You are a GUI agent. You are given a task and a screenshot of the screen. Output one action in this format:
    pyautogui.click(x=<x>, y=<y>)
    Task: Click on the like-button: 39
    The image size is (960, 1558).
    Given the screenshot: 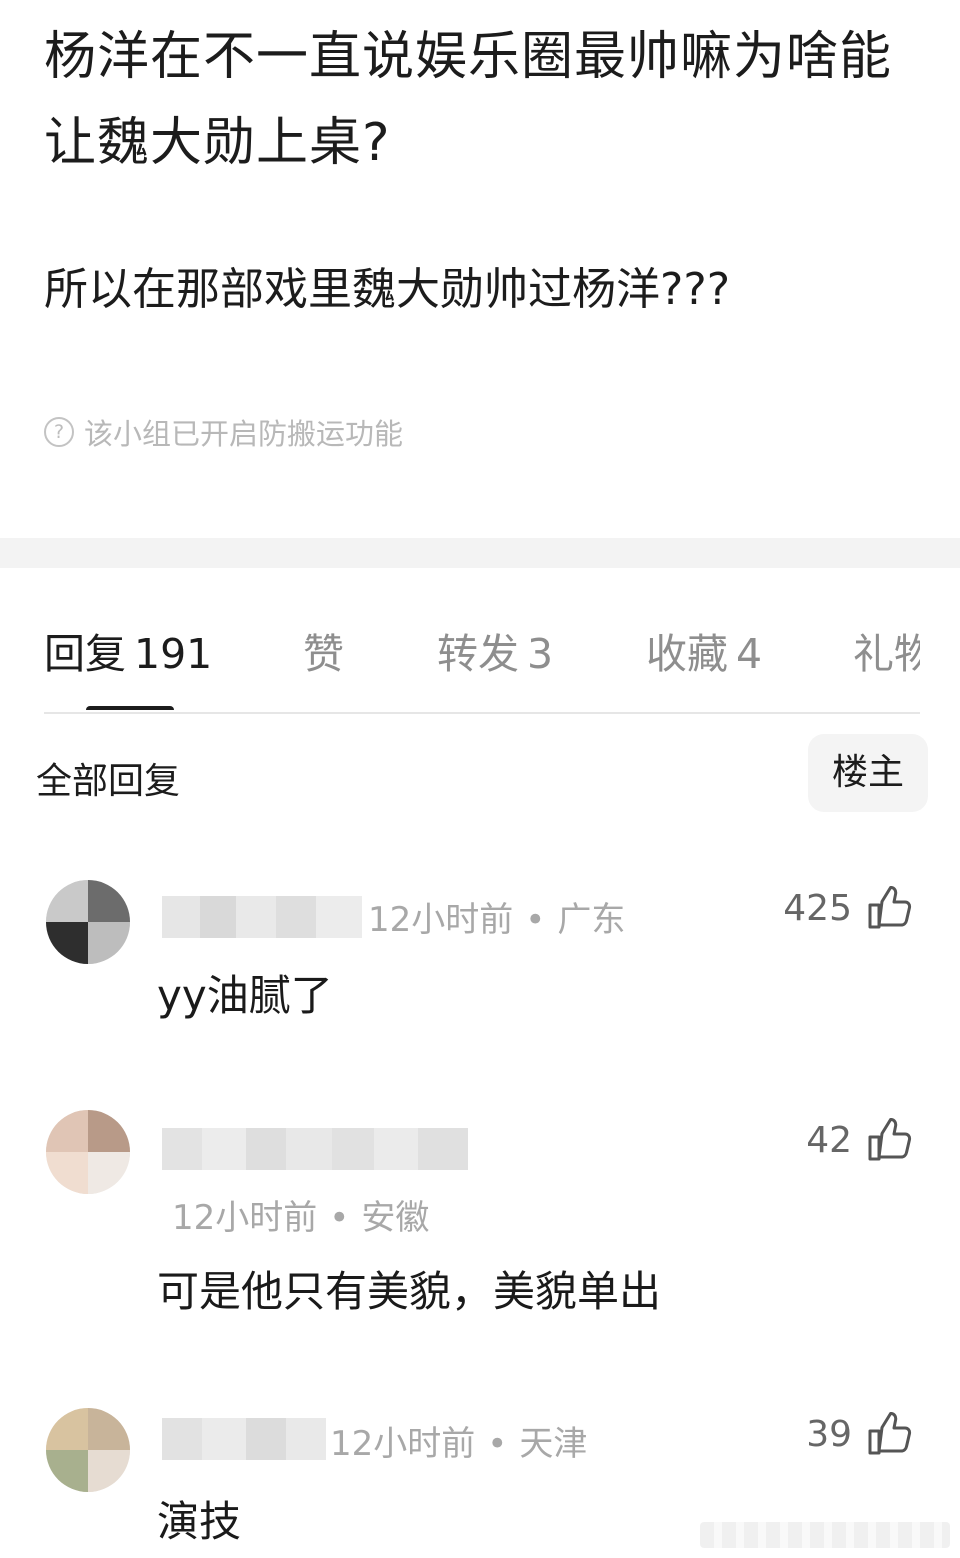 What is the action you would take?
    pyautogui.click(x=860, y=1434)
    